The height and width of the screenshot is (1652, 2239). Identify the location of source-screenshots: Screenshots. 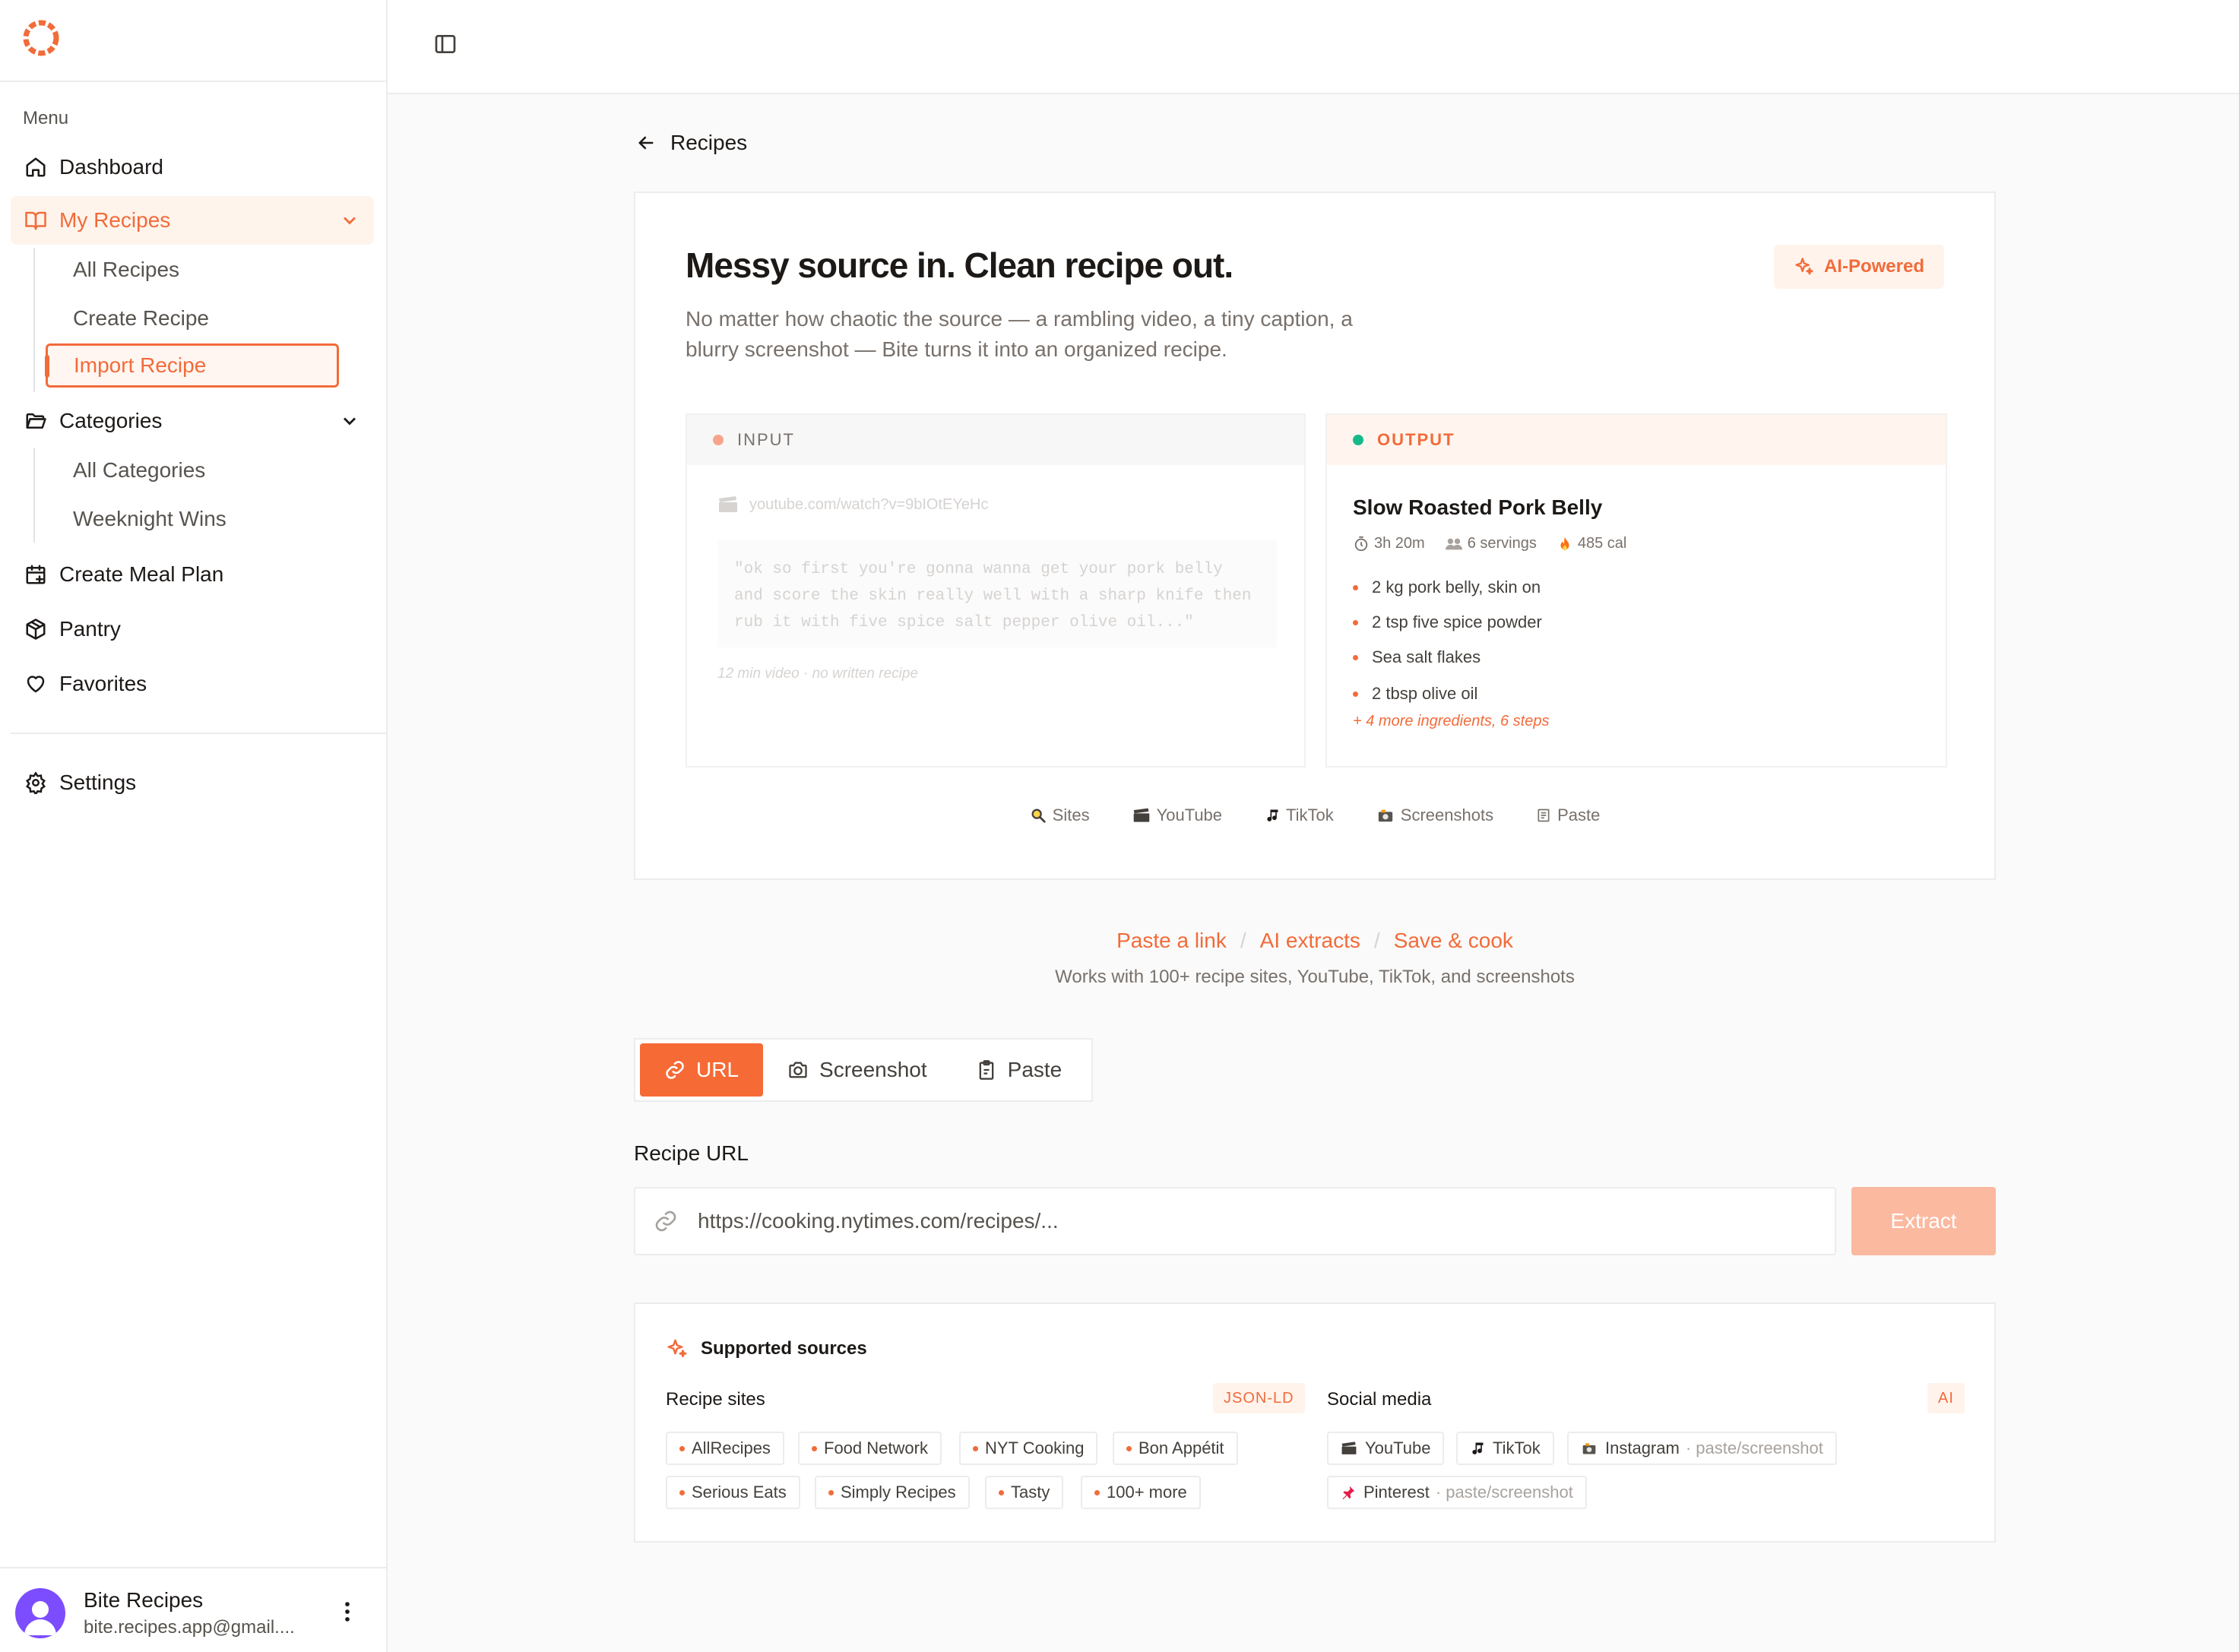
(1434, 815).